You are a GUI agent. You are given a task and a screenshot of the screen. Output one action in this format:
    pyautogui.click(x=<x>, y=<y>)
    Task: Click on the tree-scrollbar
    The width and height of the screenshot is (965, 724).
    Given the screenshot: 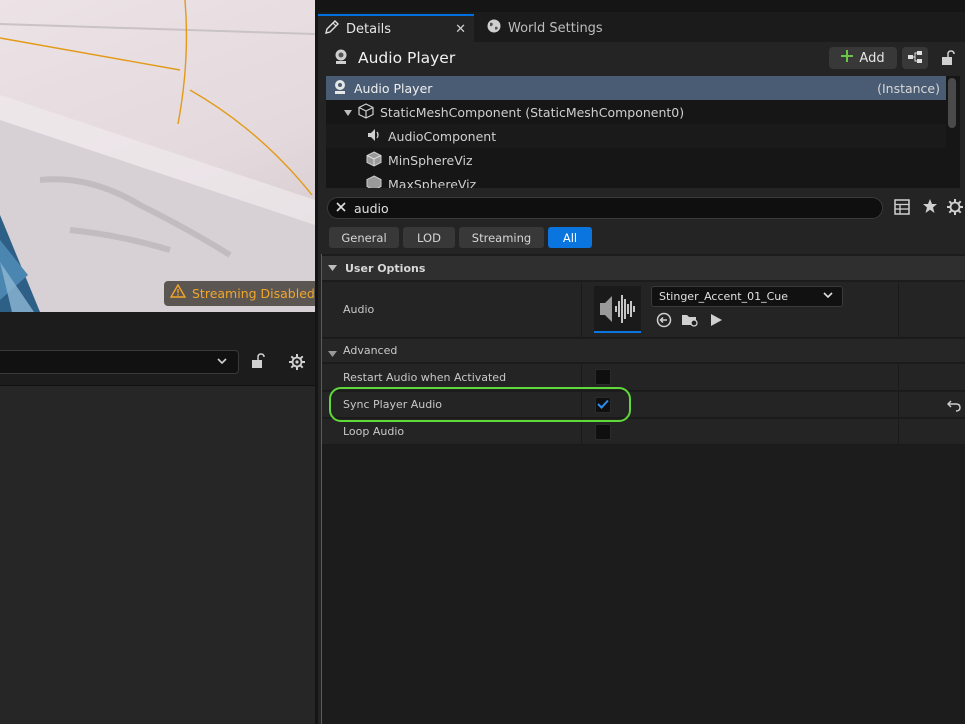 What is the action you would take?
    pyautogui.click(x=952, y=103)
    